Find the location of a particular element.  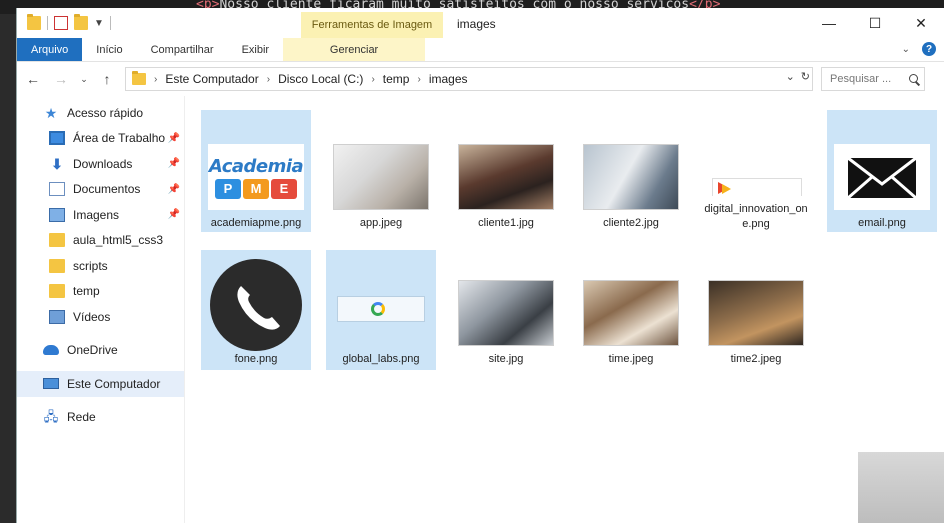

refresh-icon: ↻ is located at coordinates (805, 76).